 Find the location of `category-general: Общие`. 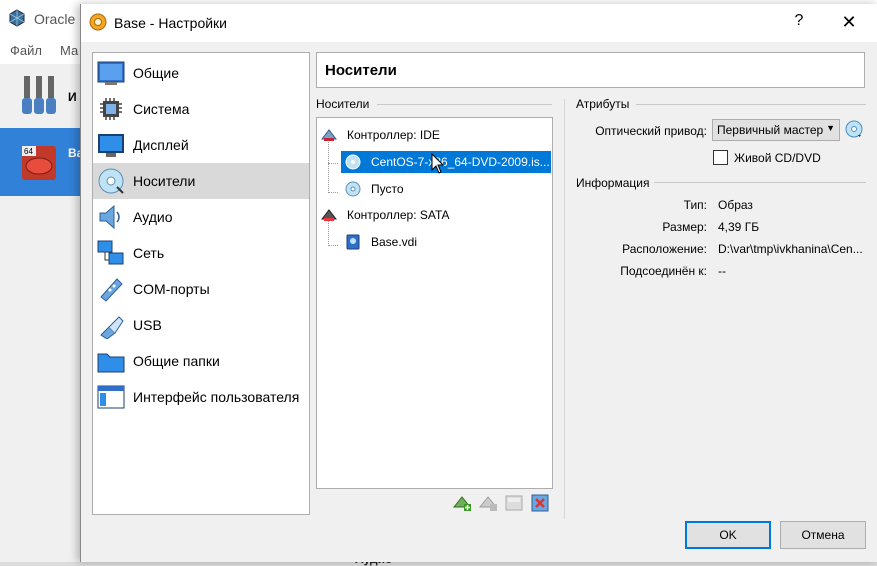

category-general: Общие is located at coordinates (201, 73).